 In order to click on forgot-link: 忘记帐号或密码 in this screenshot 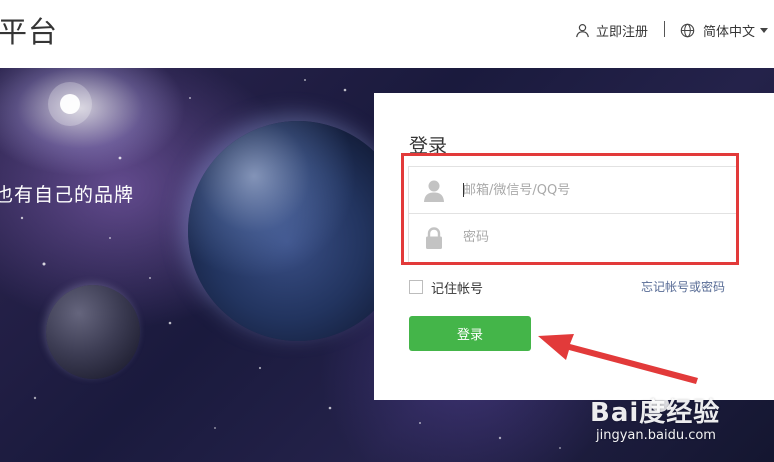, I will do `click(683, 287)`.